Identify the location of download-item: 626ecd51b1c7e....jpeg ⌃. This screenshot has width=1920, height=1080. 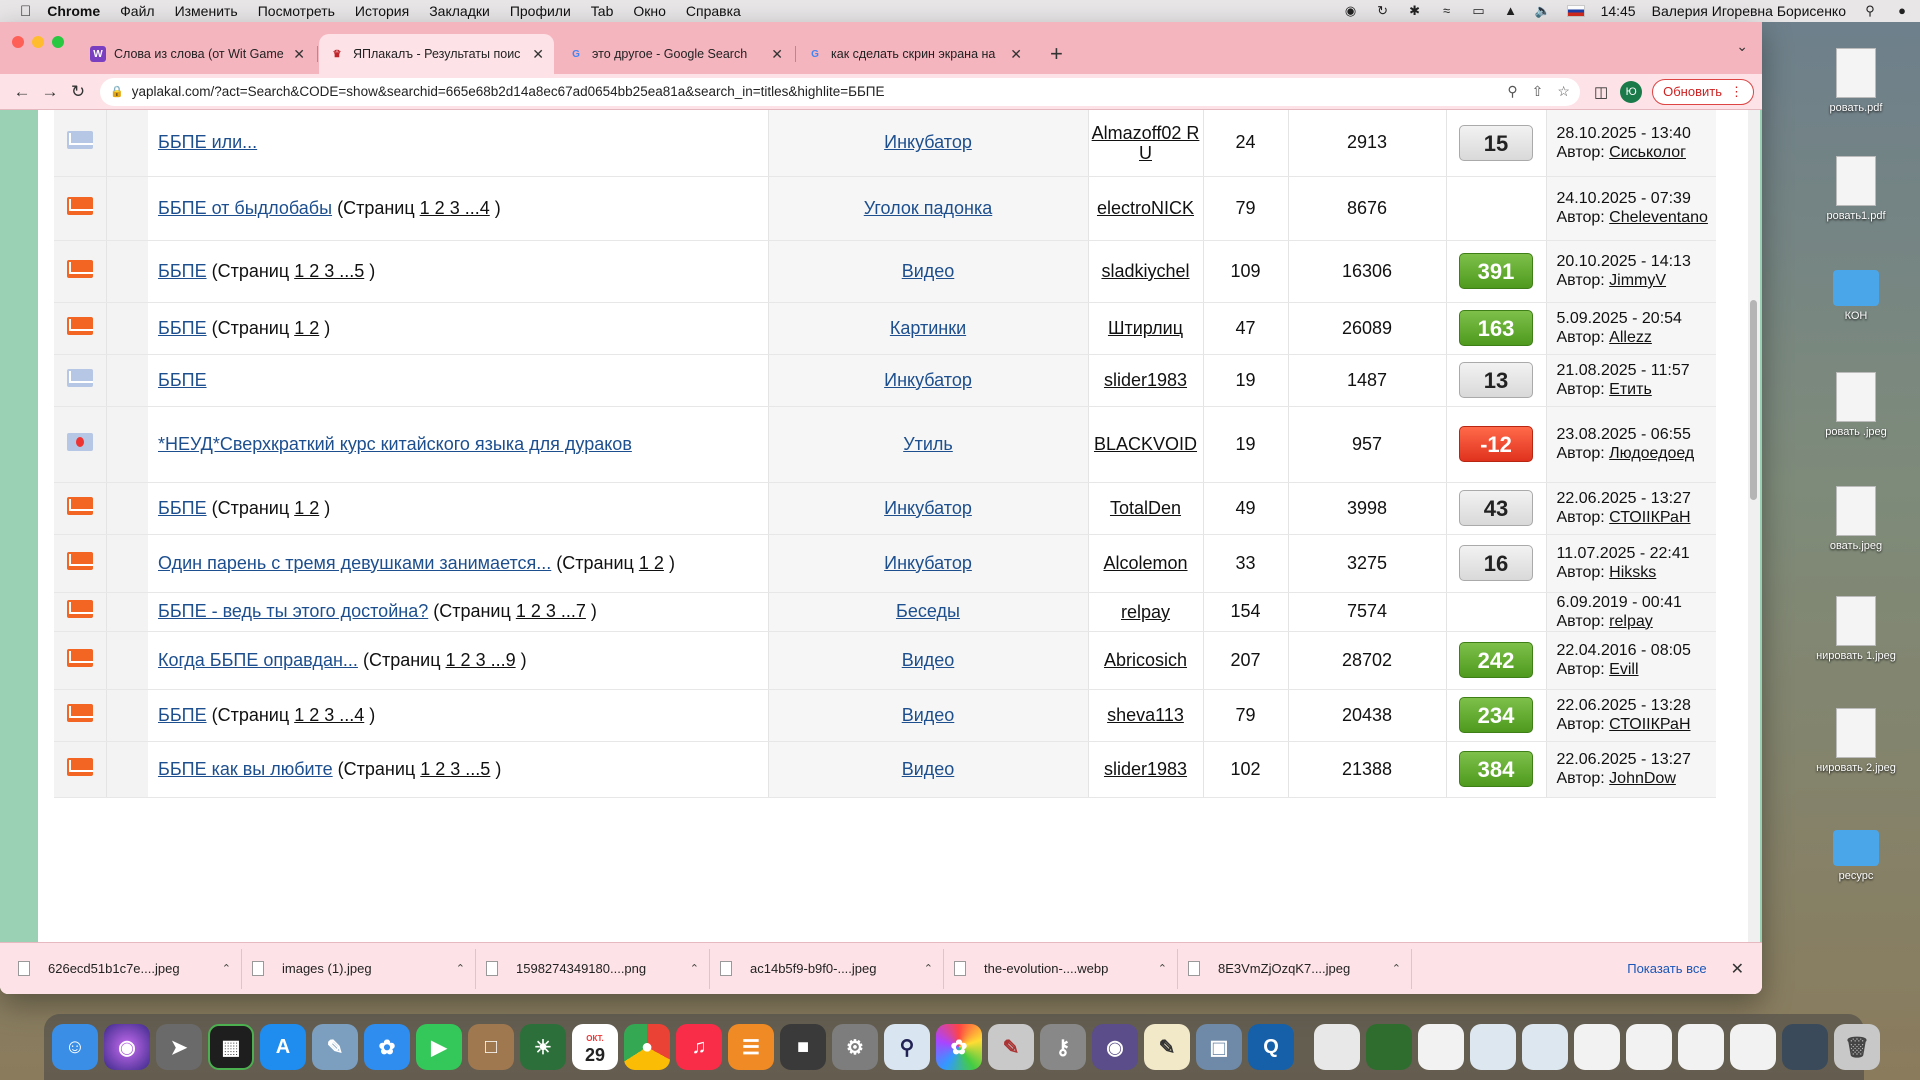
(125, 968).